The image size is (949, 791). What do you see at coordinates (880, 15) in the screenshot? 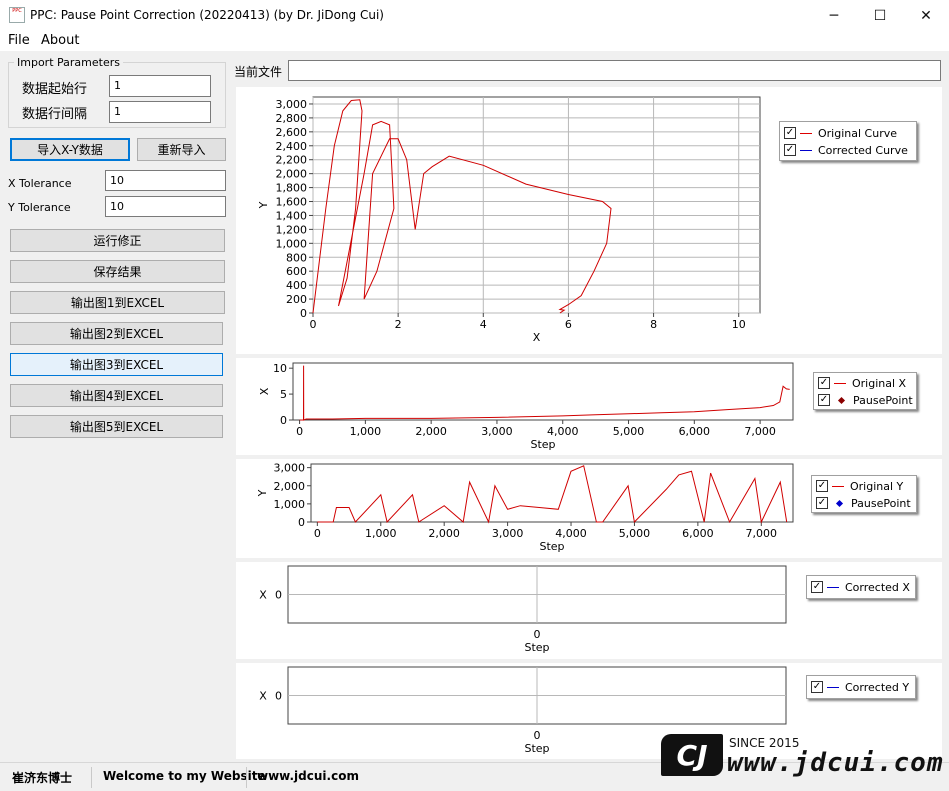
I see `maximize-button: ☐` at bounding box center [880, 15].